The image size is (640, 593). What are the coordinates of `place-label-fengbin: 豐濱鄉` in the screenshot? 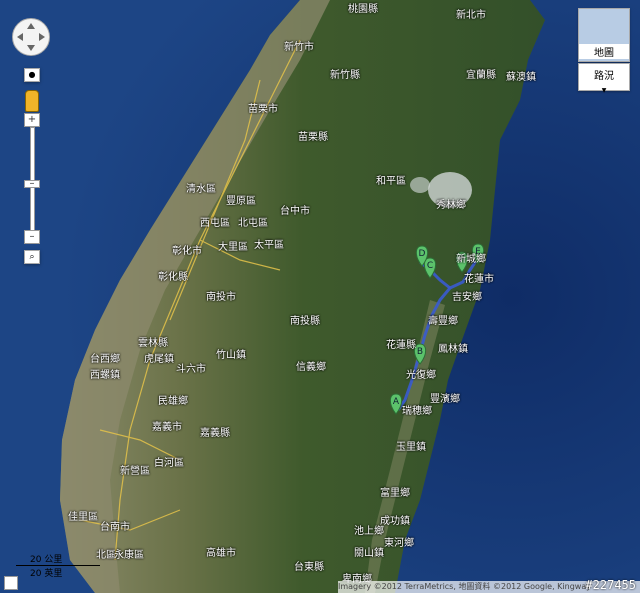 It's located at (445, 399).